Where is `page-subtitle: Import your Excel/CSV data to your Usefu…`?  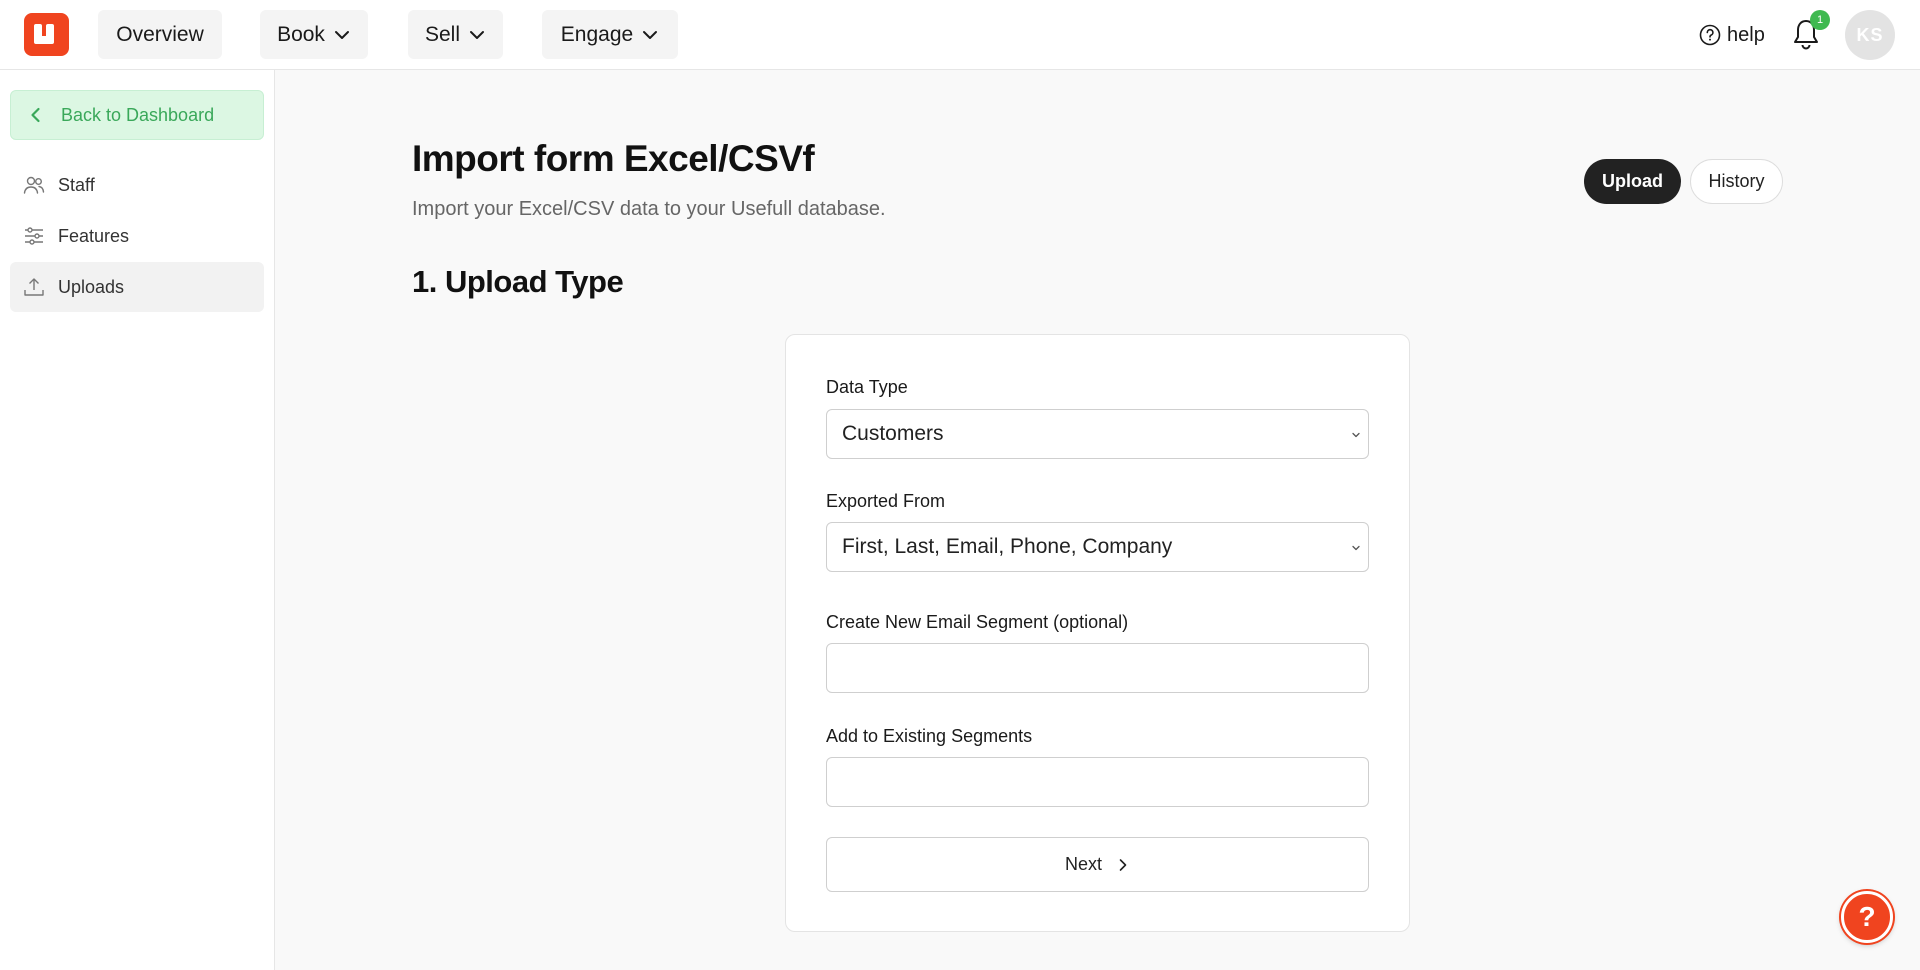 page-subtitle: Import your Excel/CSV data to your Usefu… is located at coordinates (649, 209).